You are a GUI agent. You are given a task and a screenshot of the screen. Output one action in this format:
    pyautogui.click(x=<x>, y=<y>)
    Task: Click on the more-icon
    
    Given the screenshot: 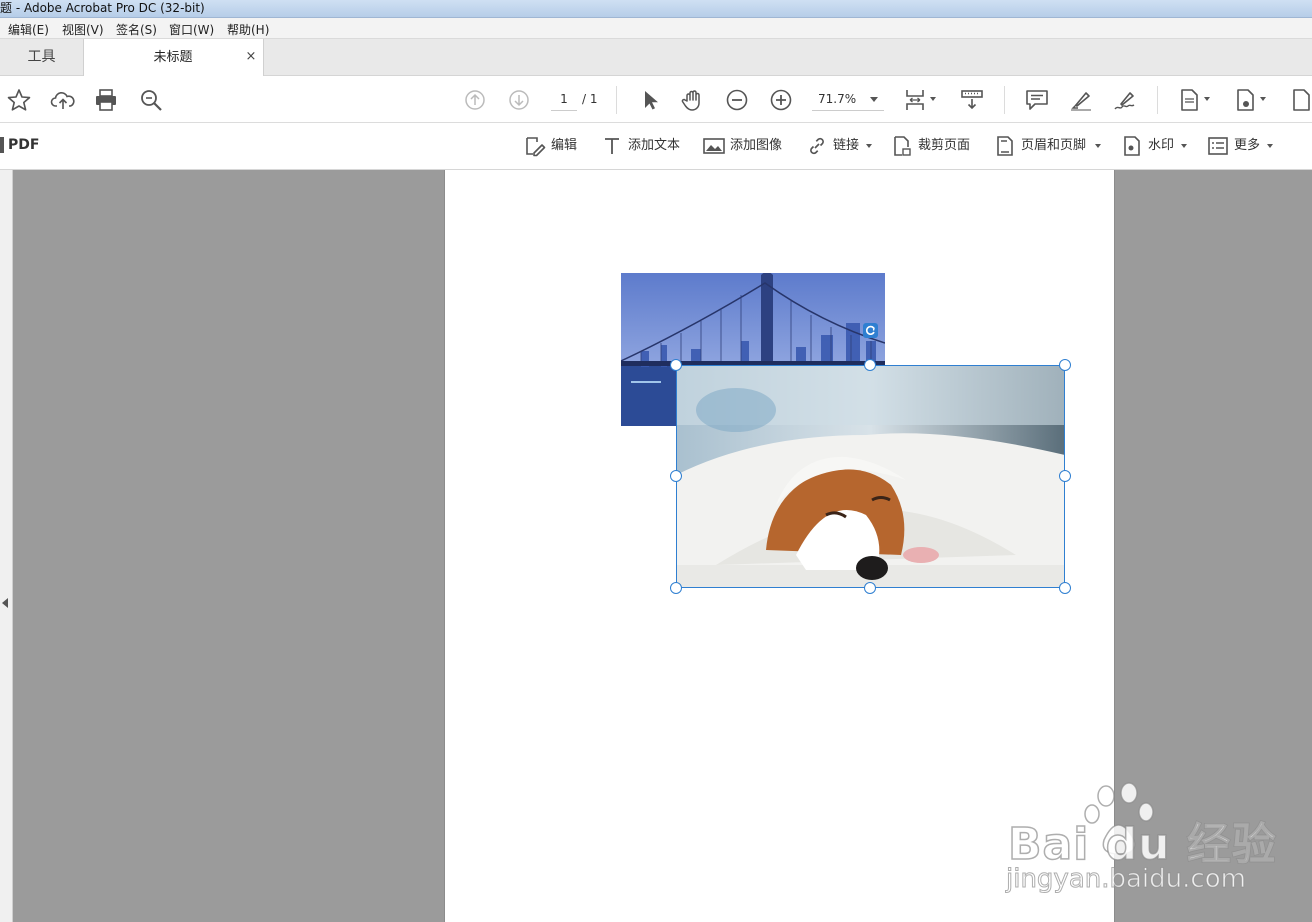 What is the action you would take?
    pyautogui.click(x=1218, y=146)
    